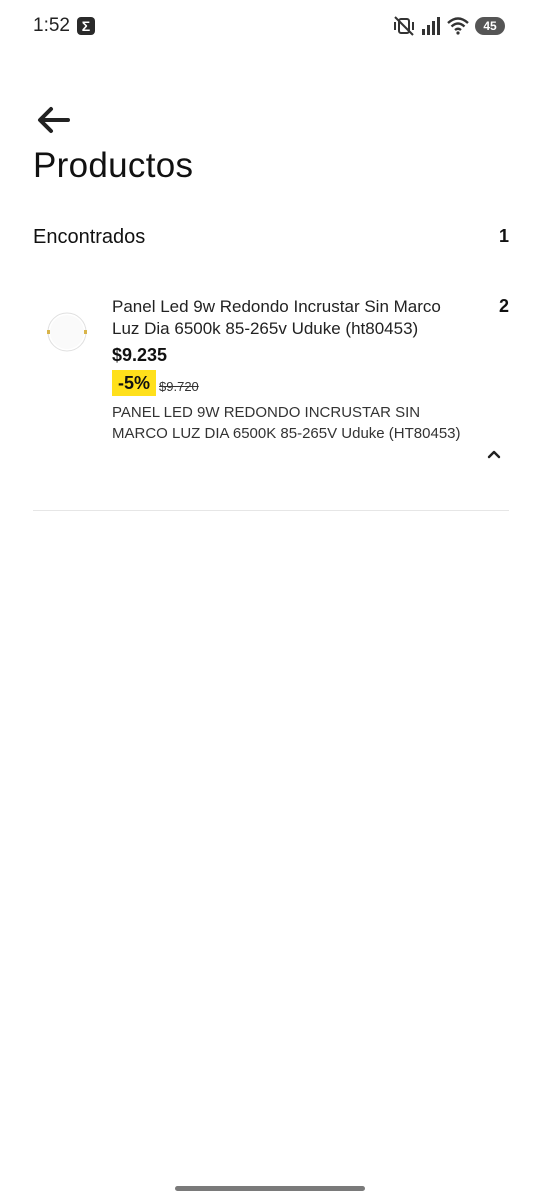 Image resolution: width=540 pixels, height=1200 pixels. Describe the element at coordinates (134, 383) in the screenshot. I see `discount-badge: -5%` at that location.